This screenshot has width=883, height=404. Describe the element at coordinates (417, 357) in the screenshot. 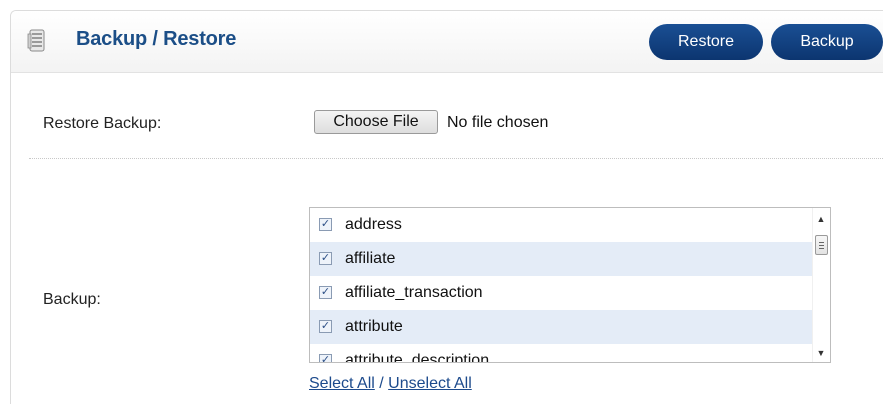

I see `table-name: attribute_description` at that location.